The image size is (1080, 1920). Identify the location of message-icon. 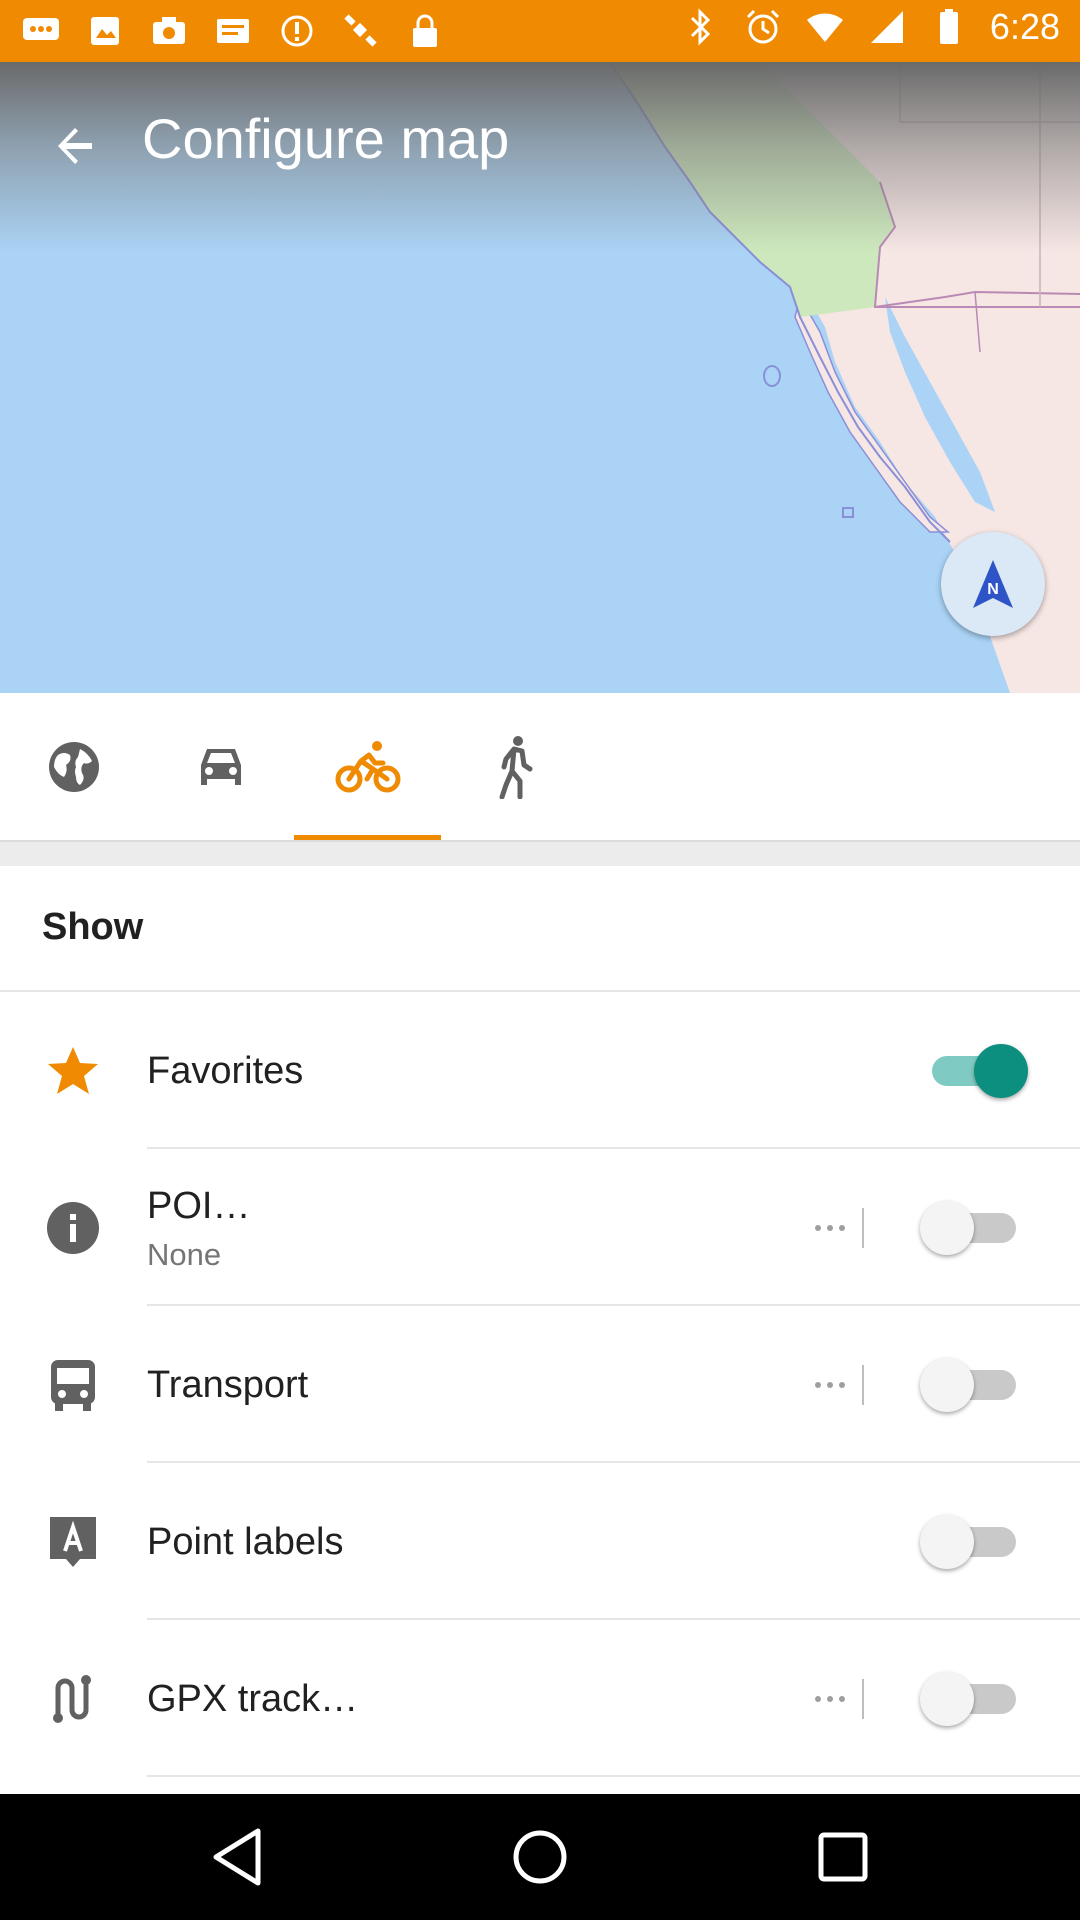
(233, 31).